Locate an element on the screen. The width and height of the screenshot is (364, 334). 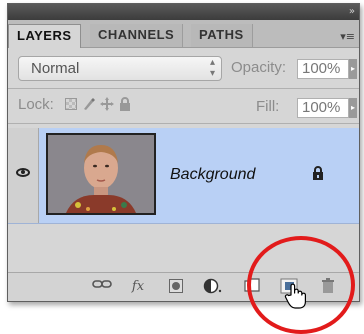
fx-icon: fx is located at coordinates (138, 287).